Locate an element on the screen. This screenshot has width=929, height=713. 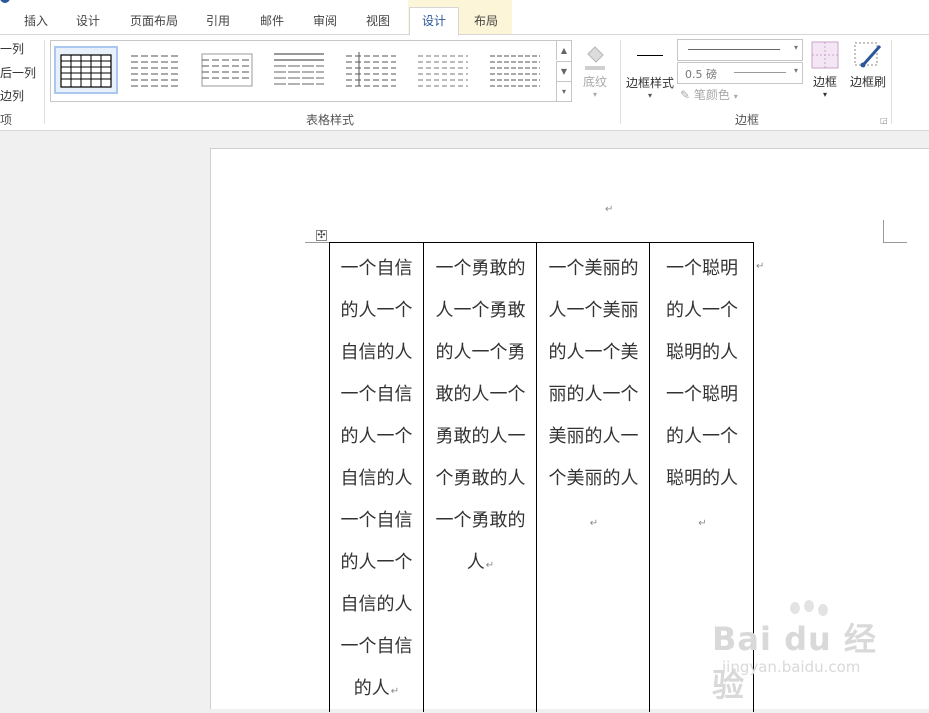
cell-text: 一个勇敢的人一个勇敢的人一个勇敢的人一个勇敢的人一个勇敢的人一个勇敢的人 is located at coordinates (480, 415).